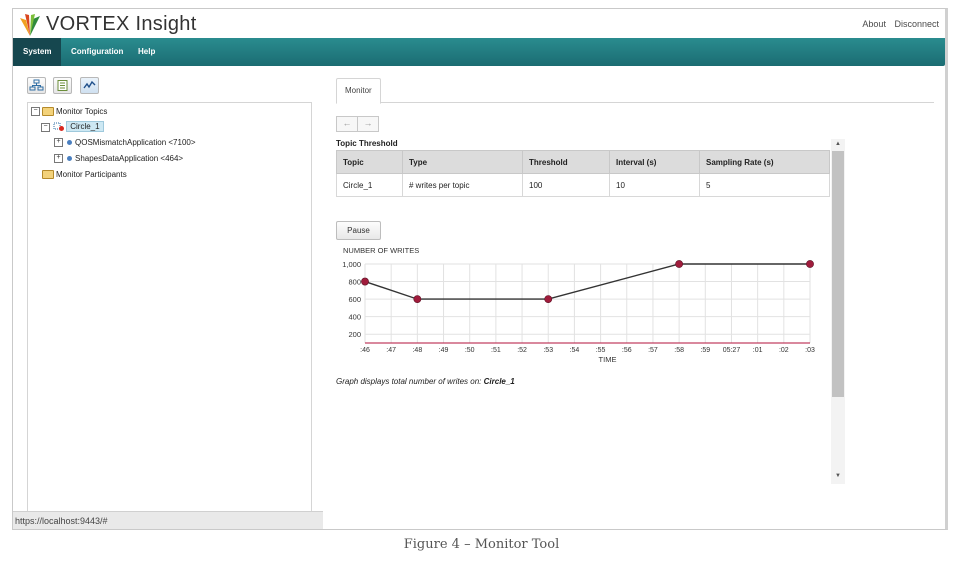 This screenshot has width=963, height=574. What do you see at coordinates (369, 162) in the screenshot?
I see `column-header: Topic` at bounding box center [369, 162].